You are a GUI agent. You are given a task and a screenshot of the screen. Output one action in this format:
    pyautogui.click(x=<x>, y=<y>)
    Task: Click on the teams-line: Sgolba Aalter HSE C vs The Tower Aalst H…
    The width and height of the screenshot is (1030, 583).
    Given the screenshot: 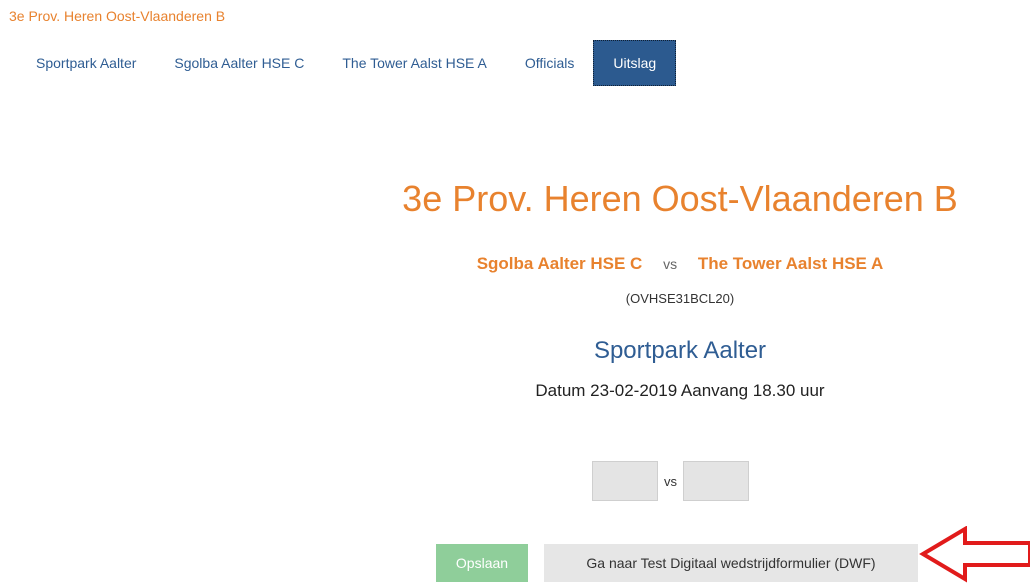 What is the action you would take?
    pyautogui.click(x=680, y=264)
    